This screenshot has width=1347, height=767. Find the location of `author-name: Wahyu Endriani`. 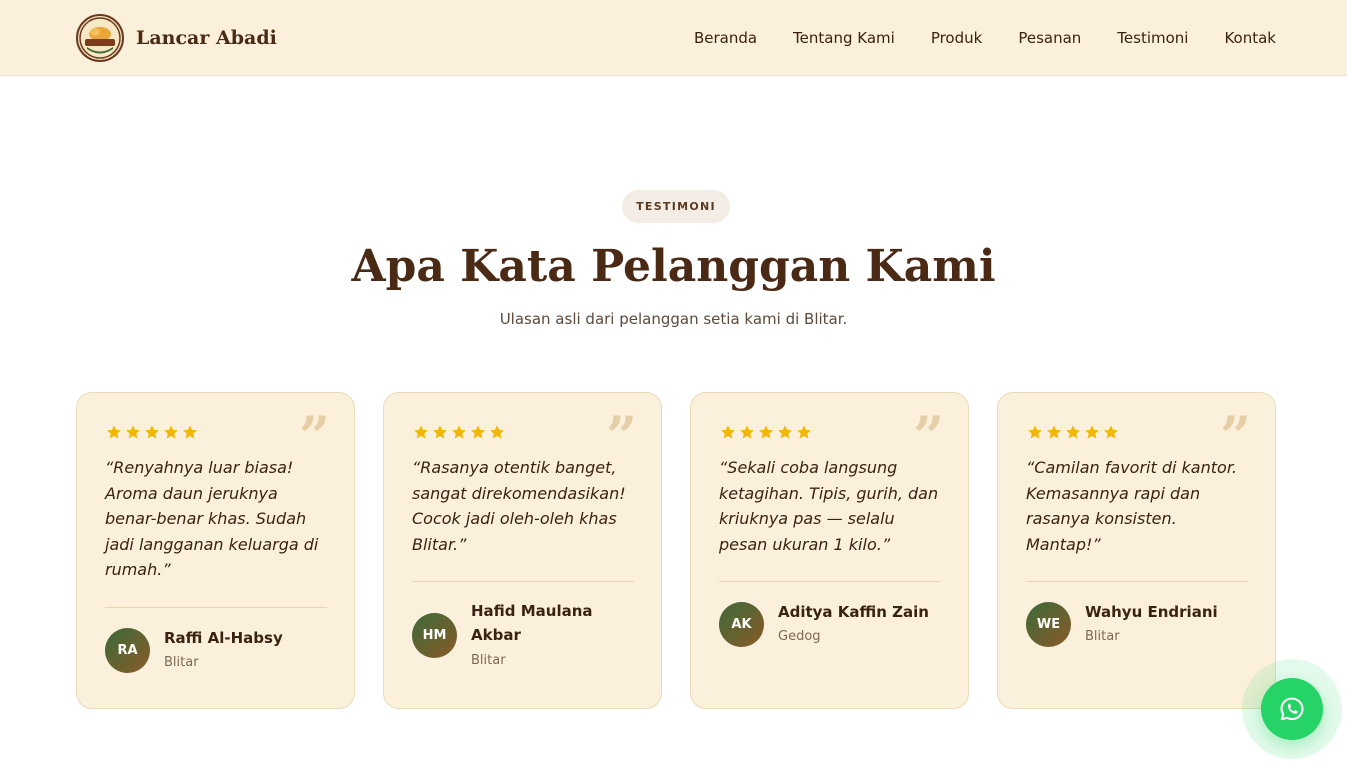

author-name: Wahyu Endriani is located at coordinates (1151, 612).